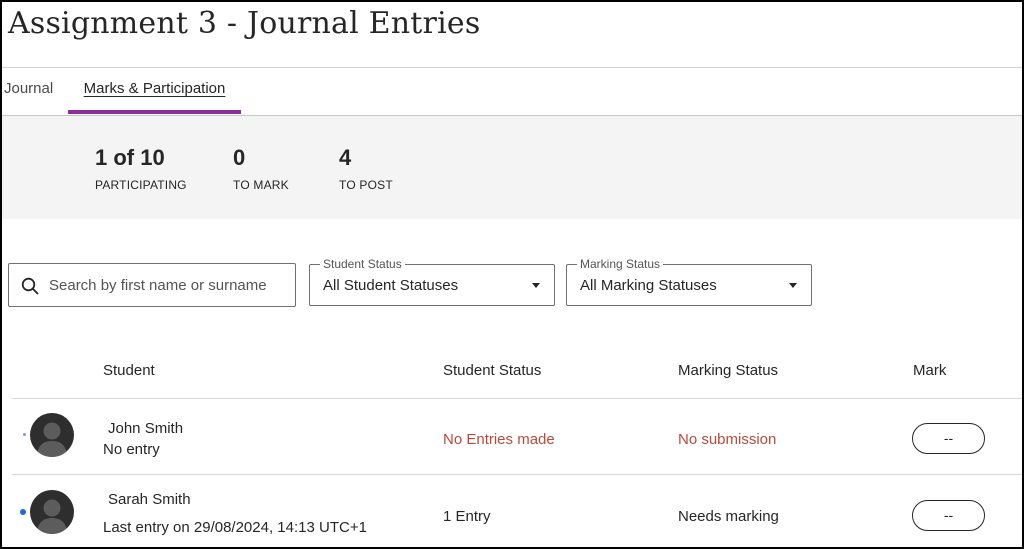 This screenshot has height=549, width=1024. What do you see at coordinates (930, 370) in the screenshot?
I see `column-header-mark: Mark` at bounding box center [930, 370].